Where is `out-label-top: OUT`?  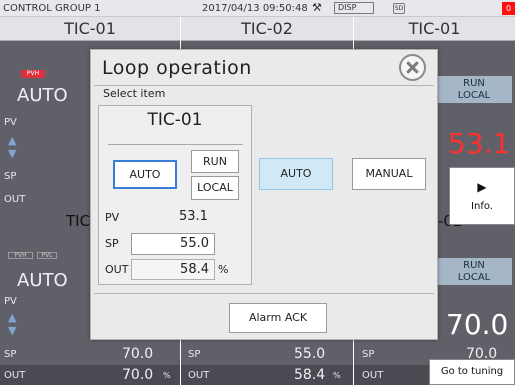
out-label-top: OUT is located at coordinates (15, 199).